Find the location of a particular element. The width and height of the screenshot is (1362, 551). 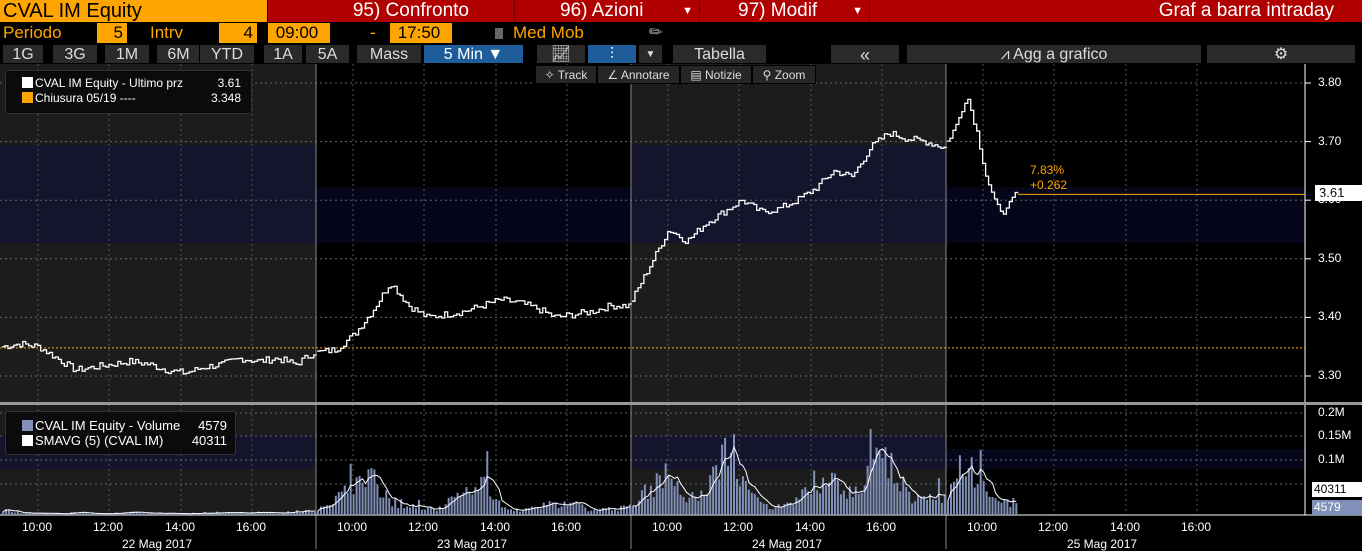

collapse-button: « is located at coordinates (865, 54).